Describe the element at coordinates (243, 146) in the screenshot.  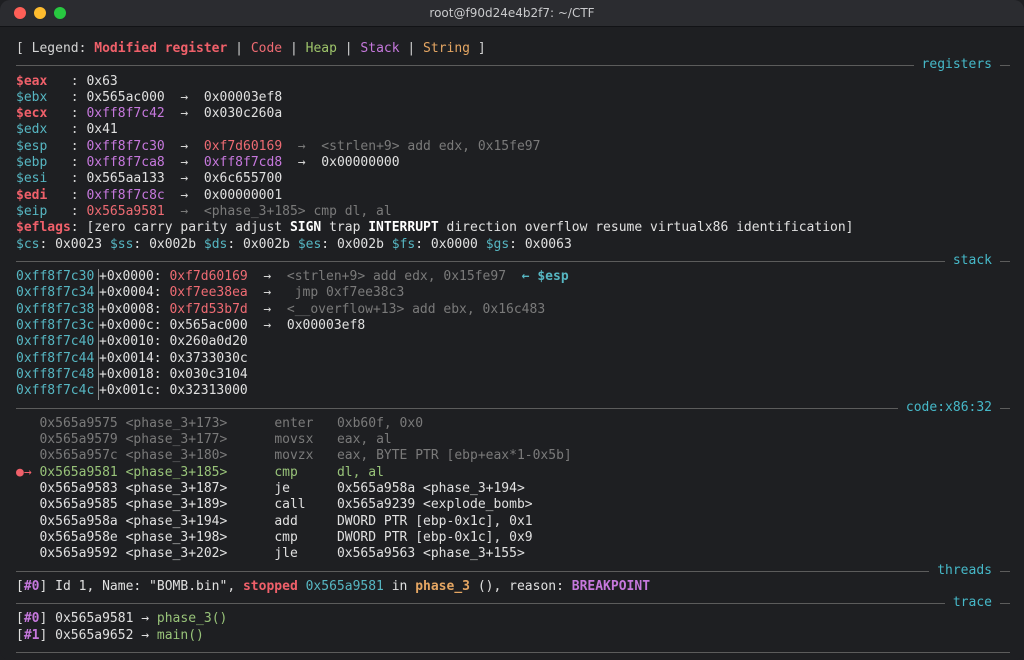
I see `deref-value: 0xf7d60169` at that location.